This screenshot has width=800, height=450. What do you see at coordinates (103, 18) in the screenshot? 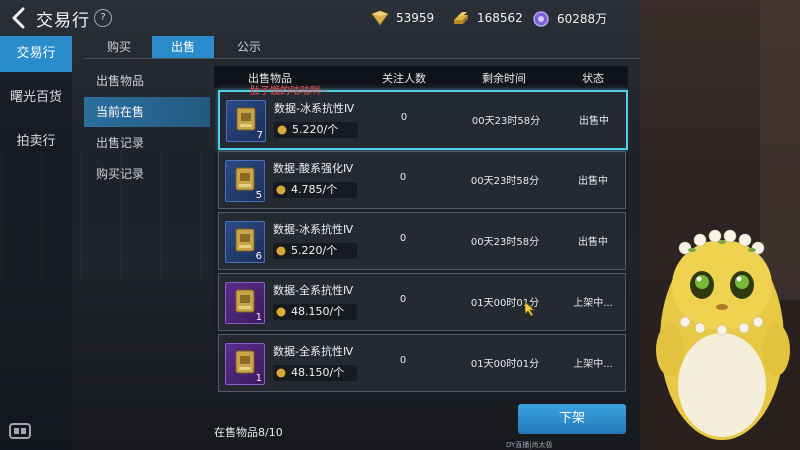
I see `help-button: ?` at bounding box center [103, 18].